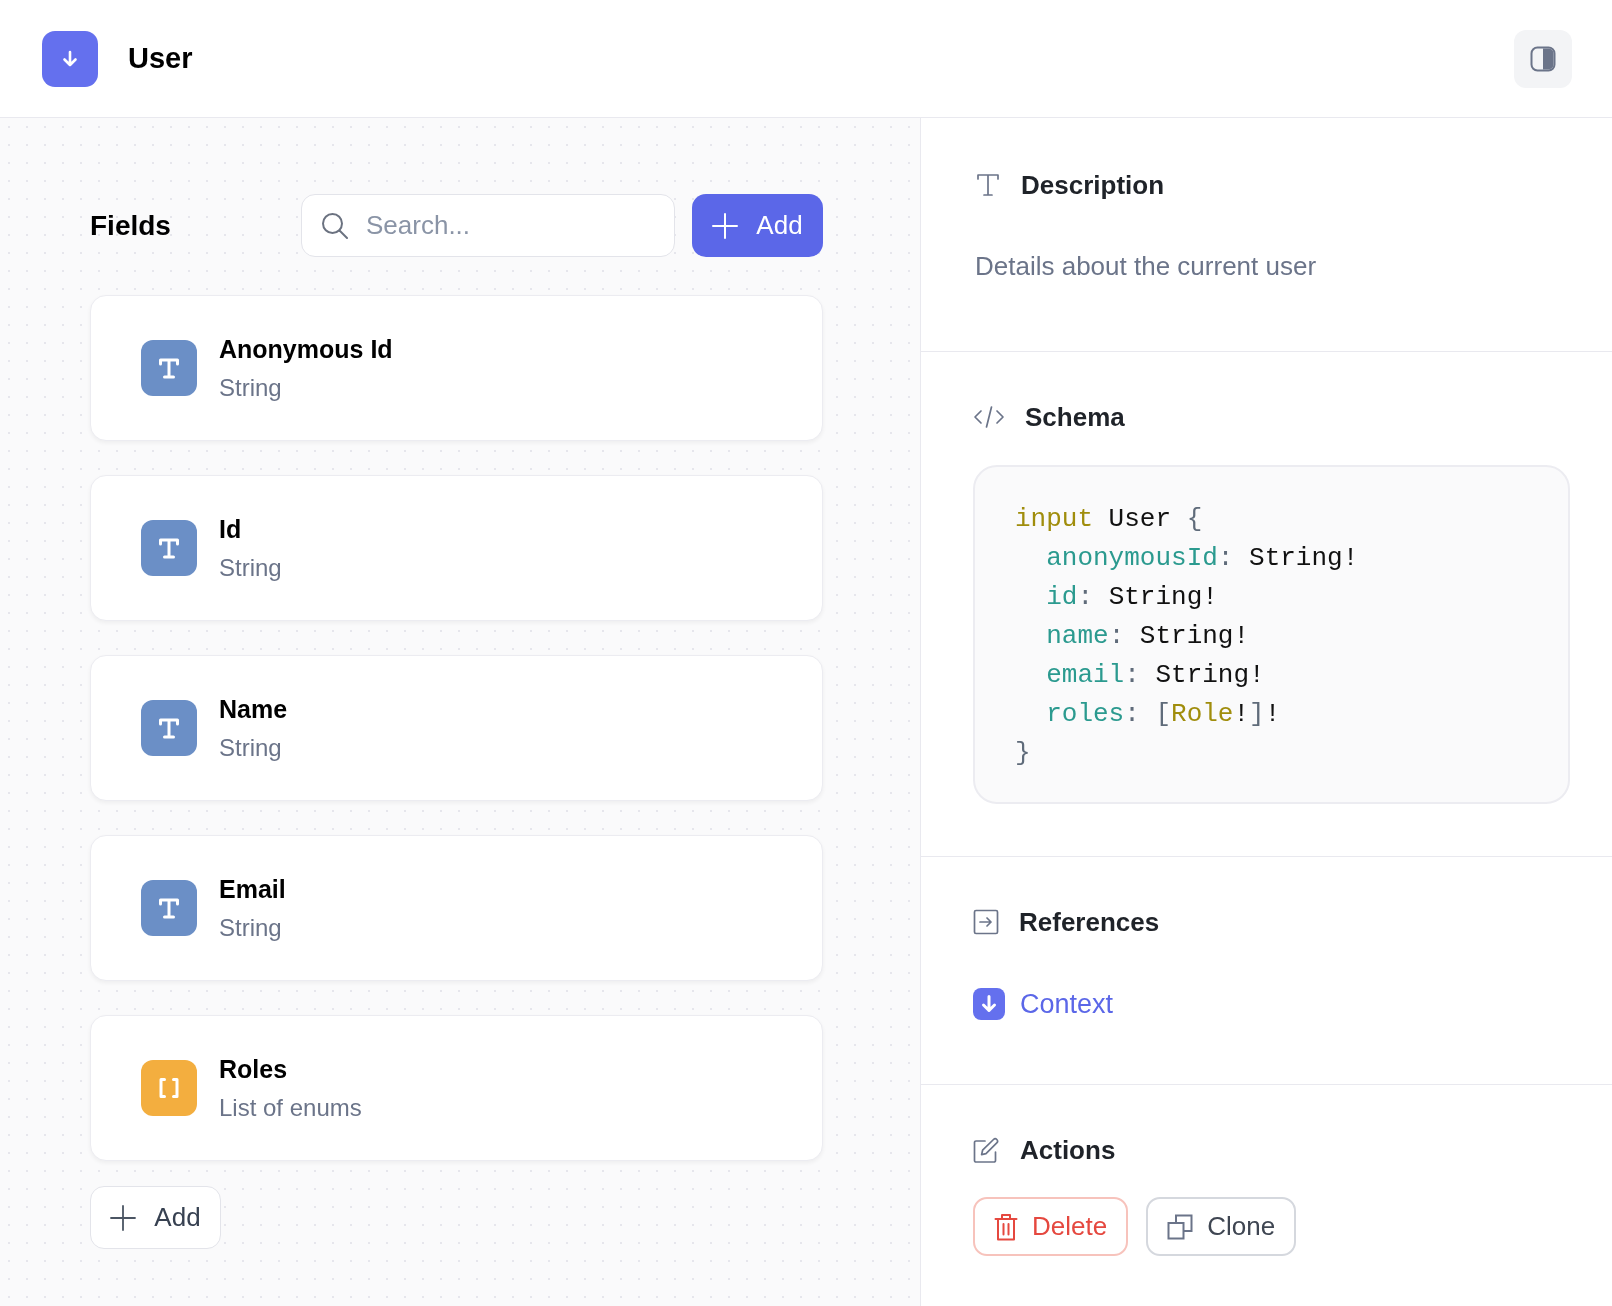 The width and height of the screenshot is (1612, 1306). What do you see at coordinates (334, 225) in the screenshot?
I see `search-icon` at bounding box center [334, 225].